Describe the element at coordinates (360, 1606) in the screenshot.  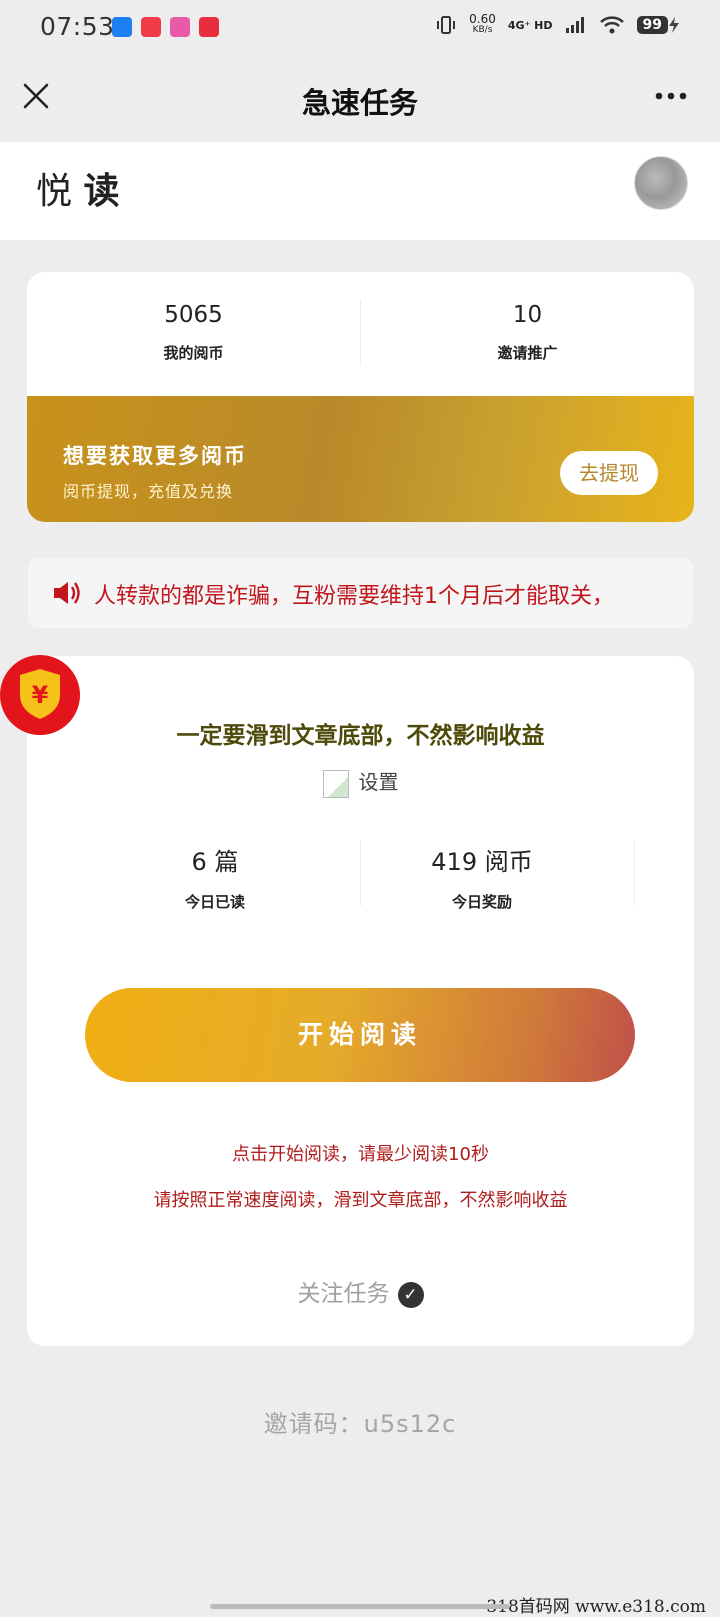
I see `home-indicator` at that location.